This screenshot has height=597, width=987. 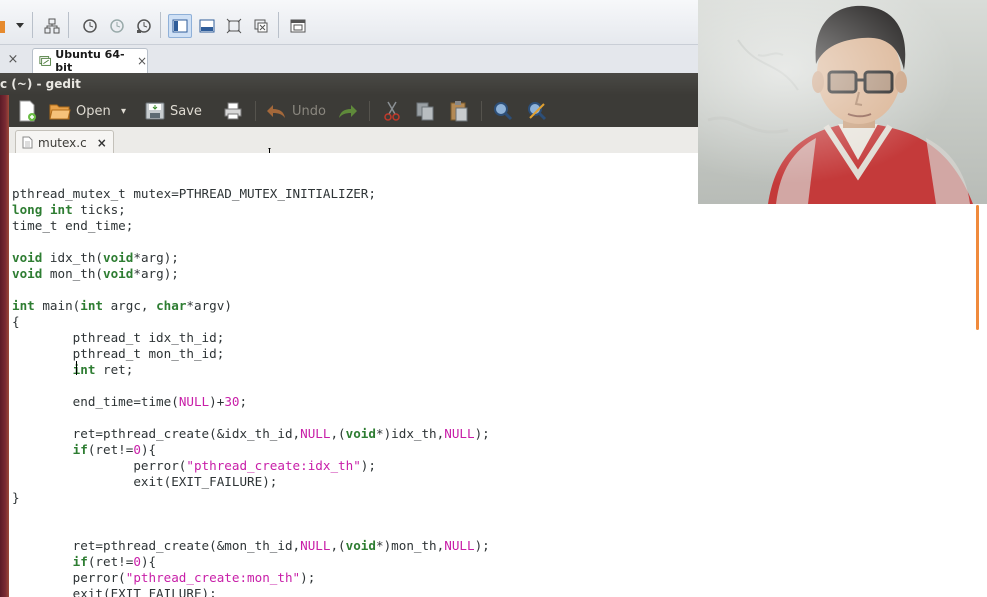 I want to click on code-text: idx_th(, so click(x=73, y=257).